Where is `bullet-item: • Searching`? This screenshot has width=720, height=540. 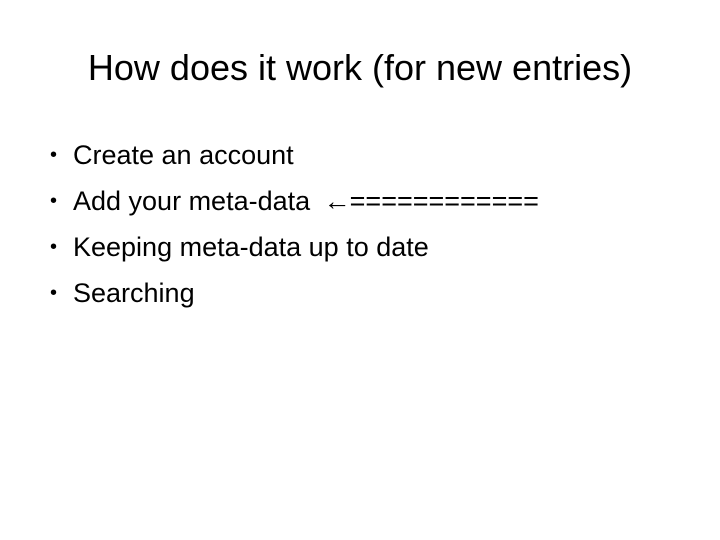 bullet-item: • Searching is located at coordinates (294, 293).